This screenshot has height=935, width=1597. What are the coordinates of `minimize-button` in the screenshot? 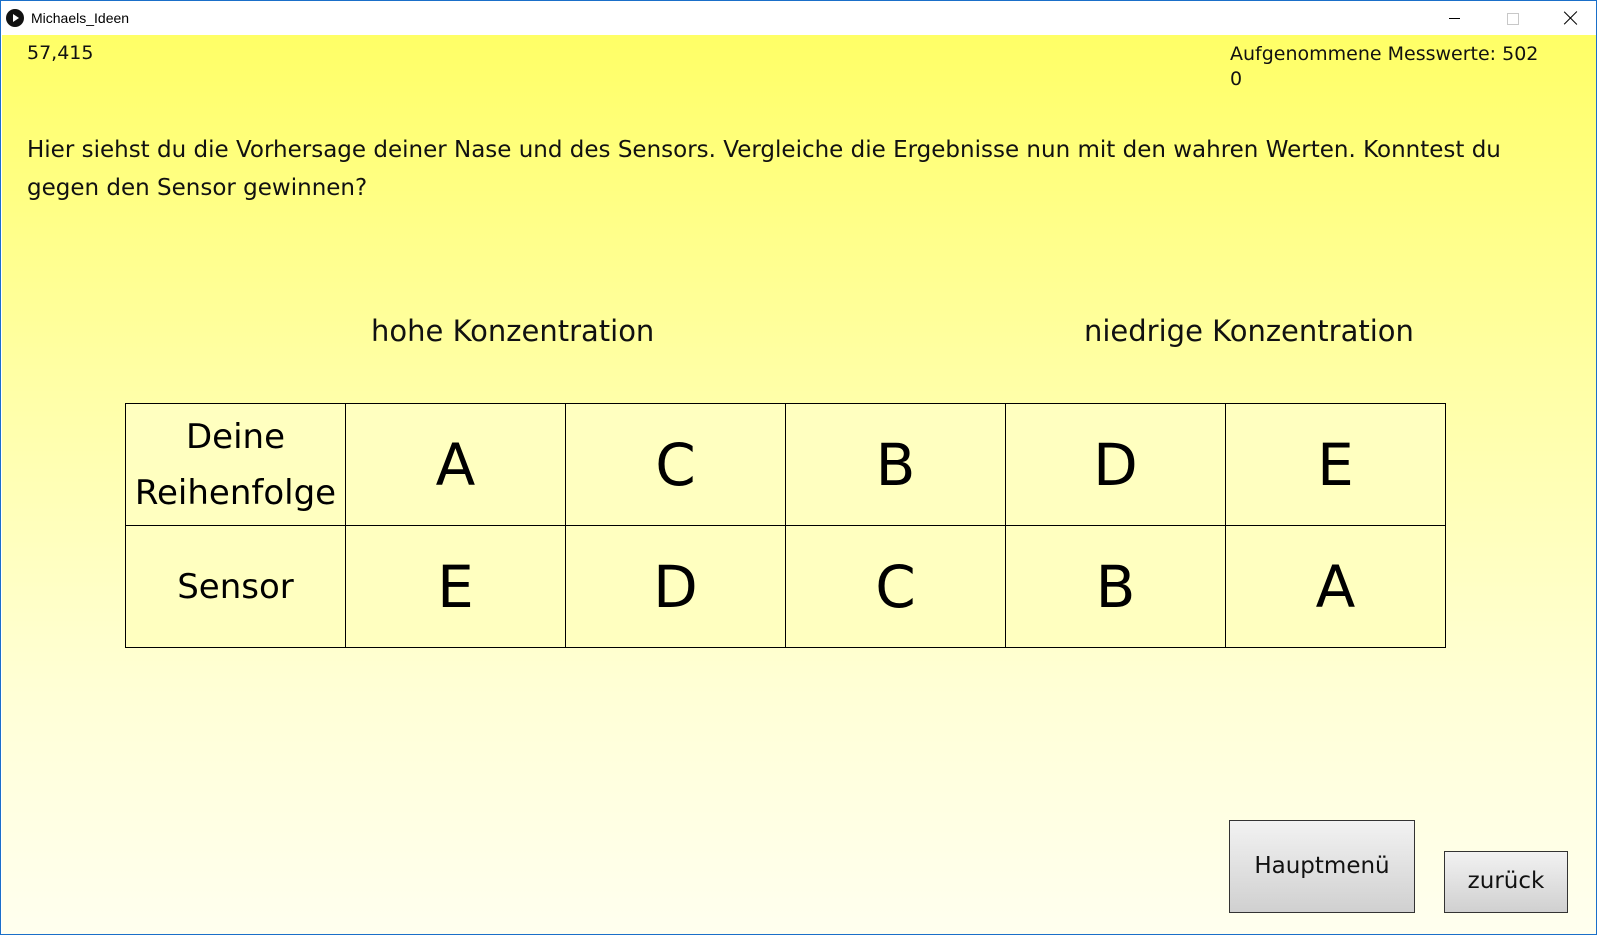 It's located at (1455, 18).